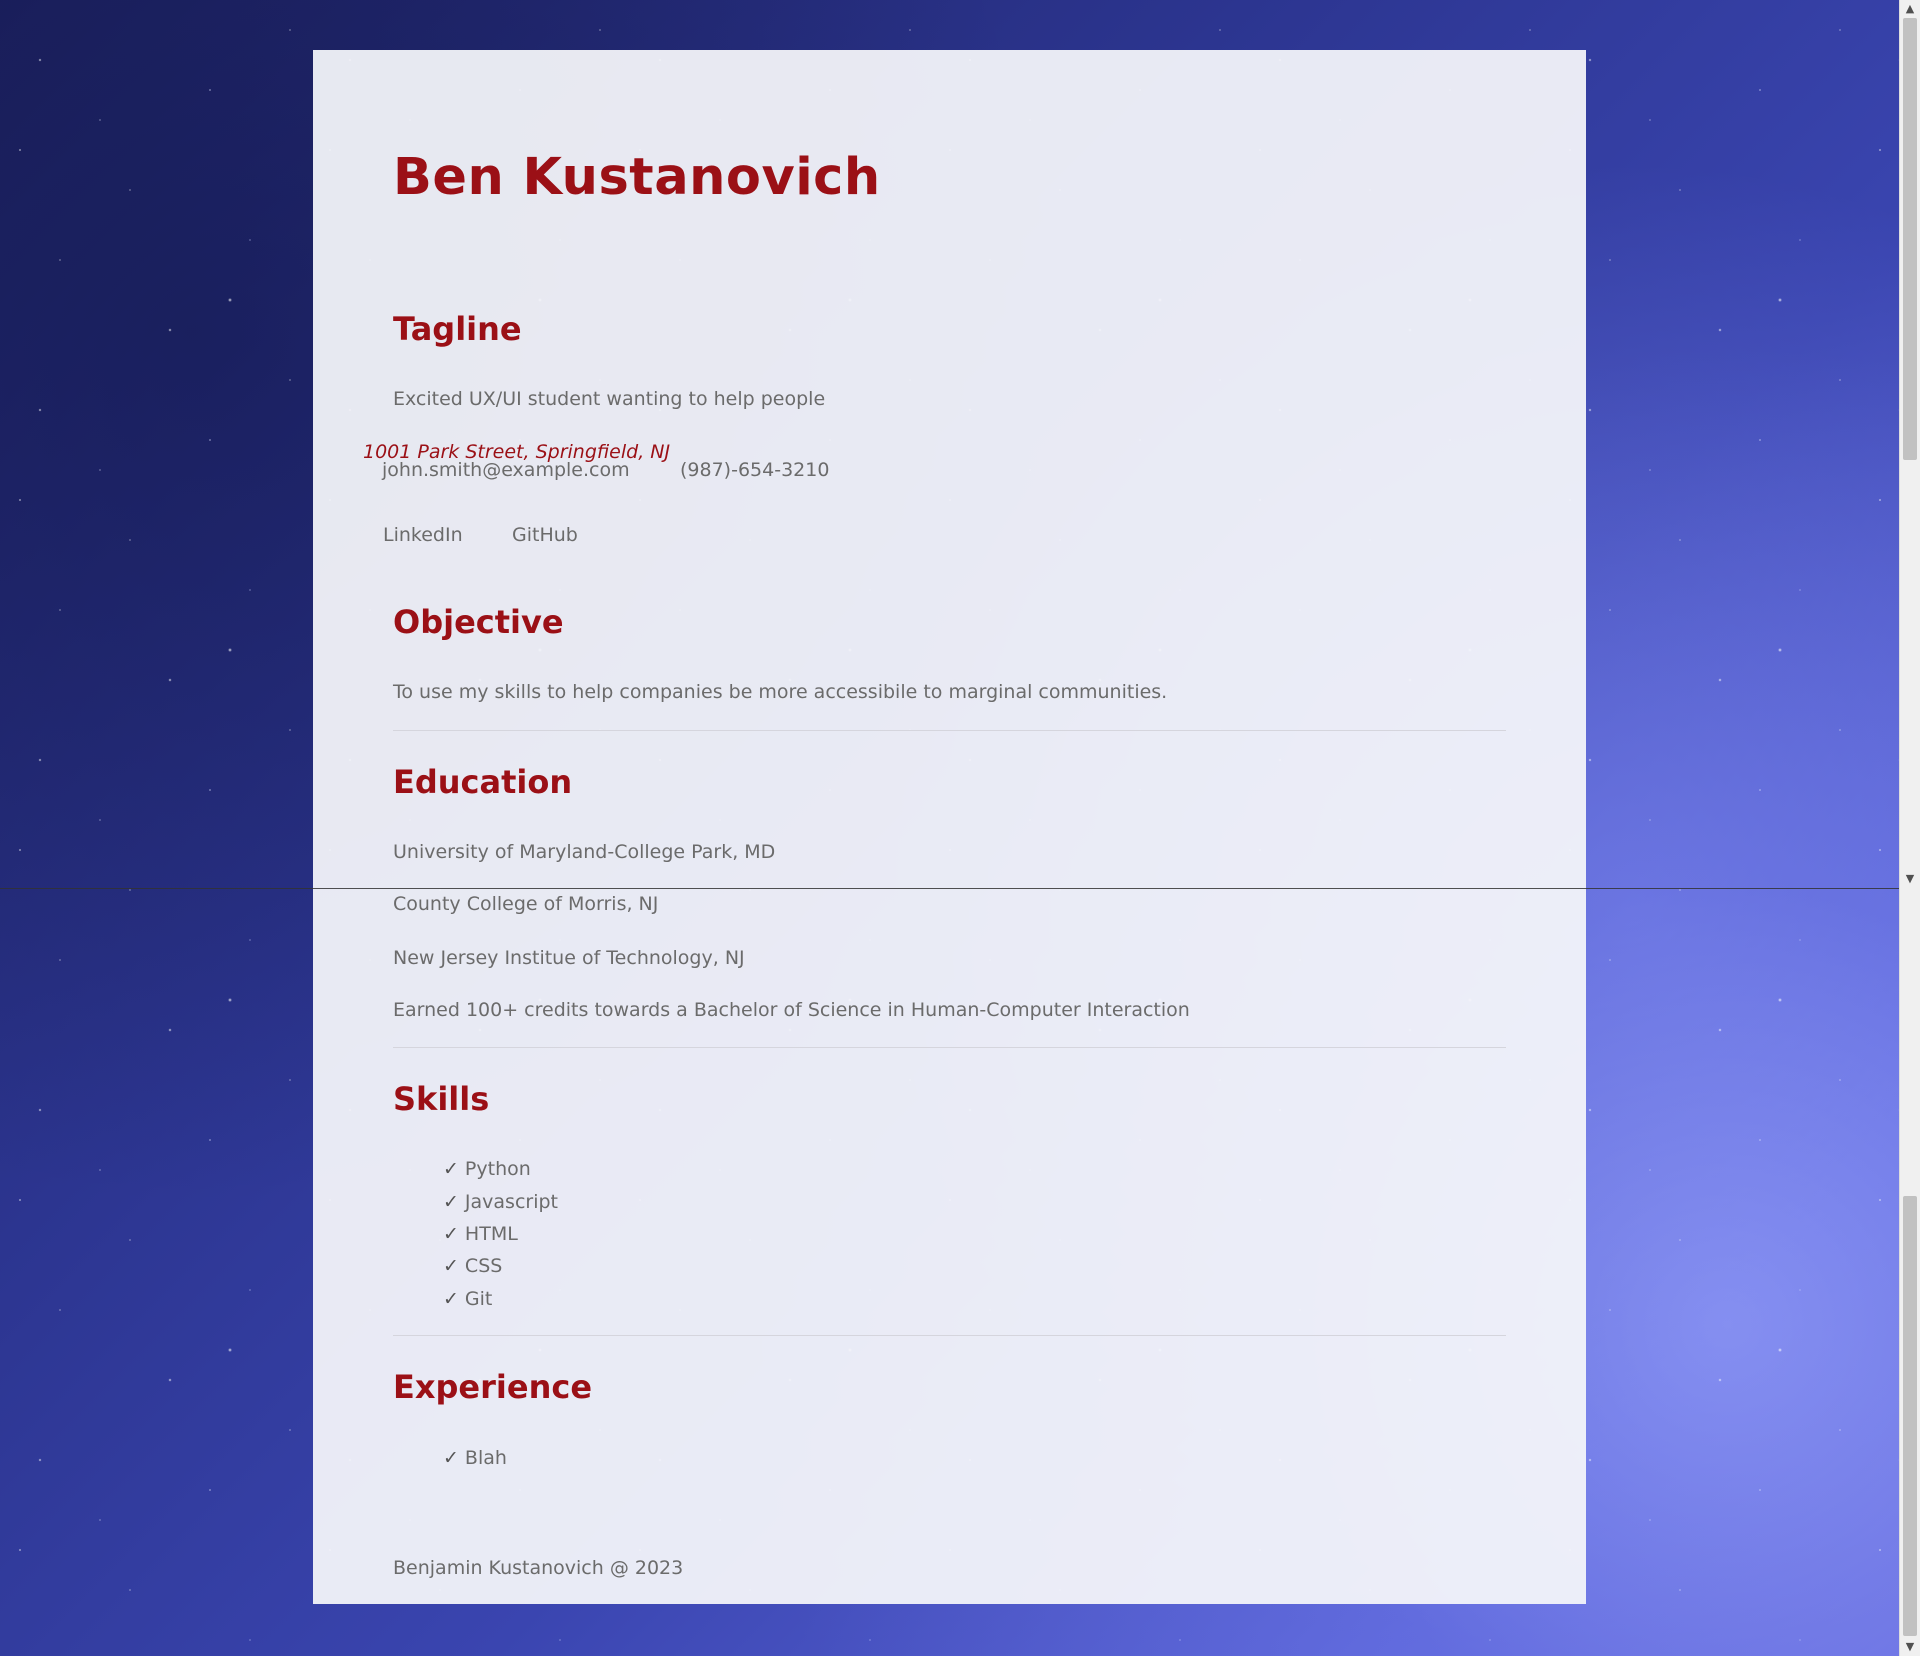 The image size is (1920, 1656). What do you see at coordinates (485, 1458) in the screenshot?
I see `experience-label: Blah` at bounding box center [485, 1458].